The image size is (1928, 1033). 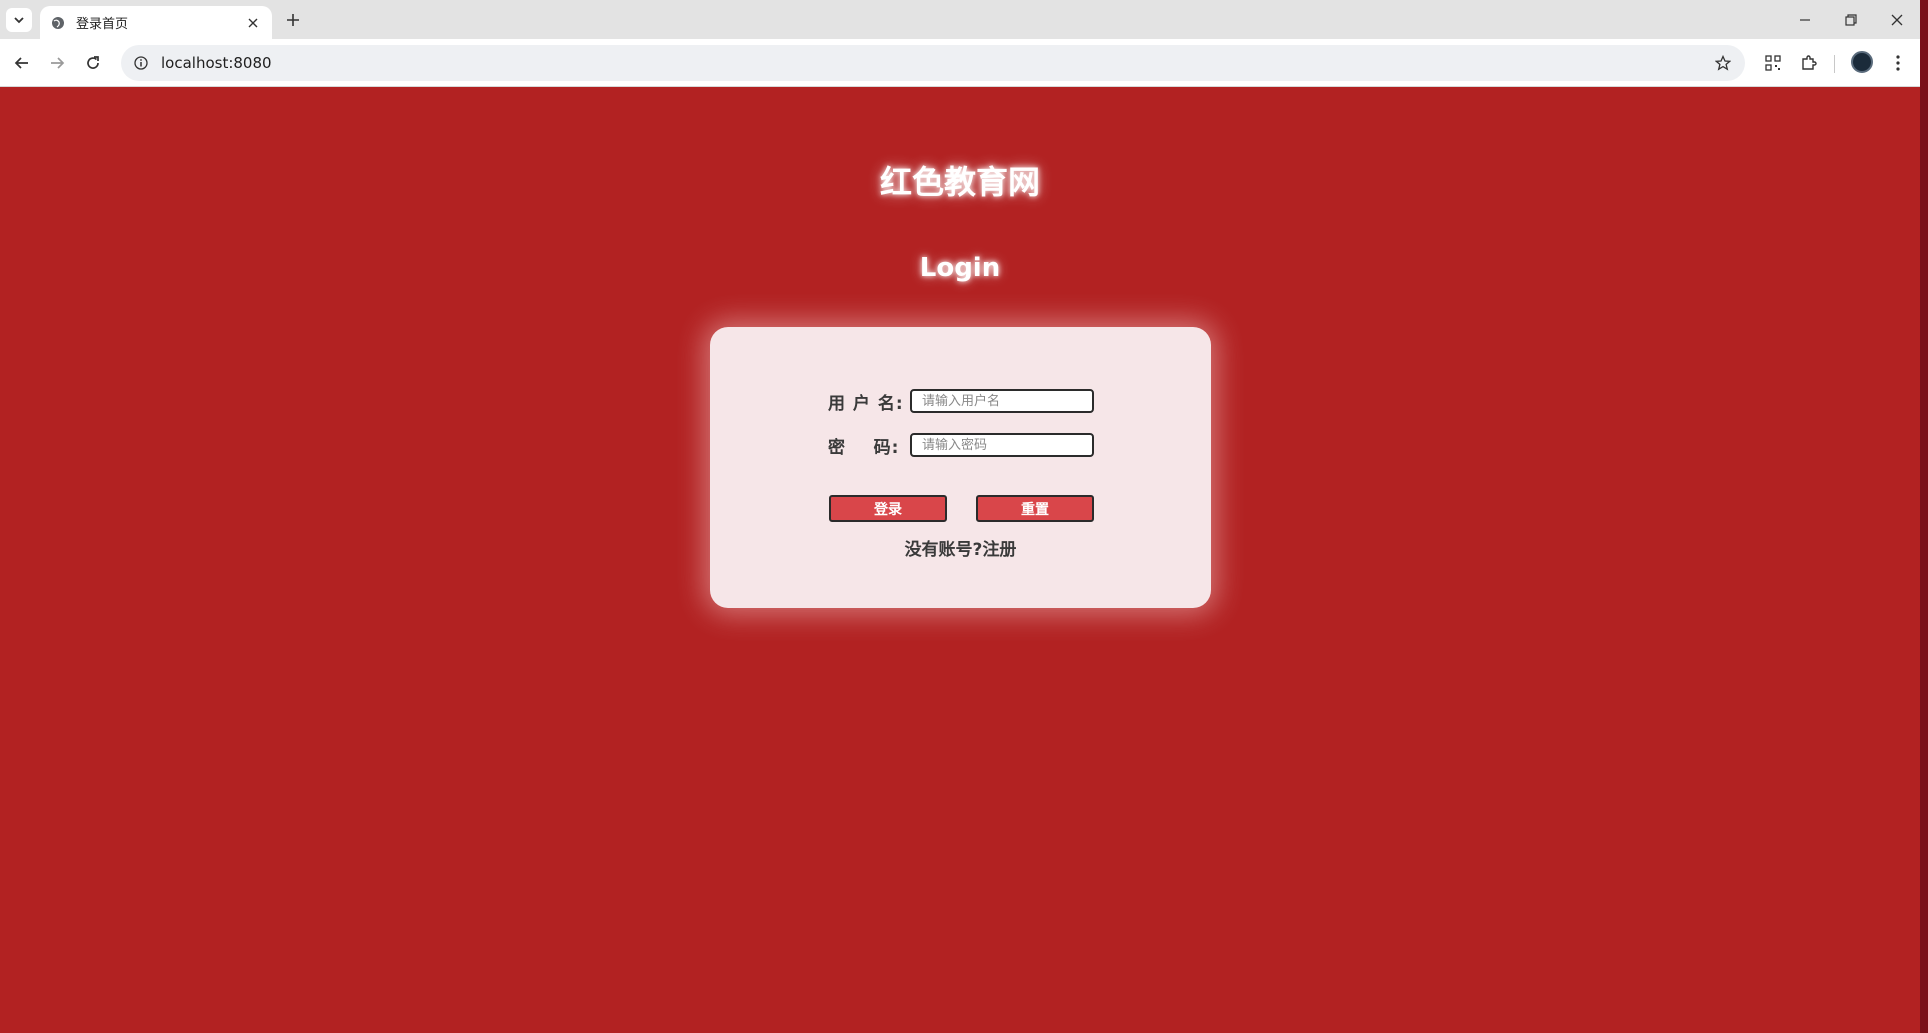 I want to click on avatar, so click(x=1862, y=62).